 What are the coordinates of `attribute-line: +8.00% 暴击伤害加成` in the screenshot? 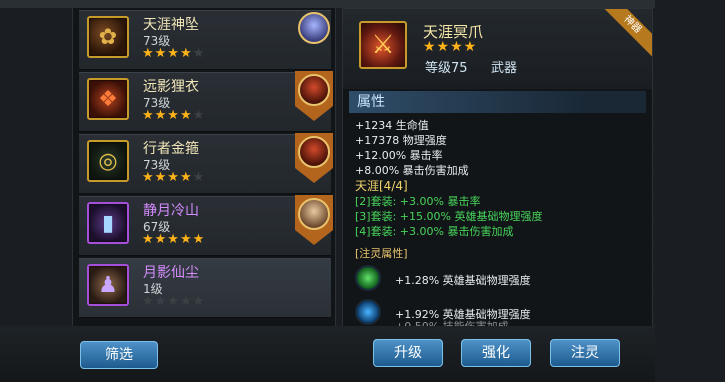 It's located at (412, 170).